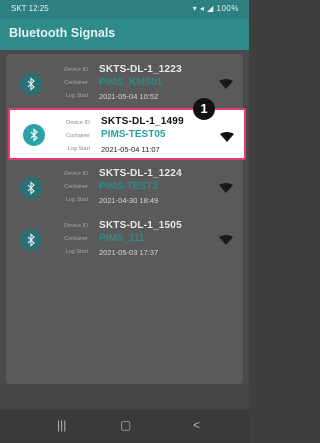 The height and width of the screenshot is (443, 320). Describe the element at coordinates (204, 109) in the screenshot. I see `callout-badge: 1` at that location.